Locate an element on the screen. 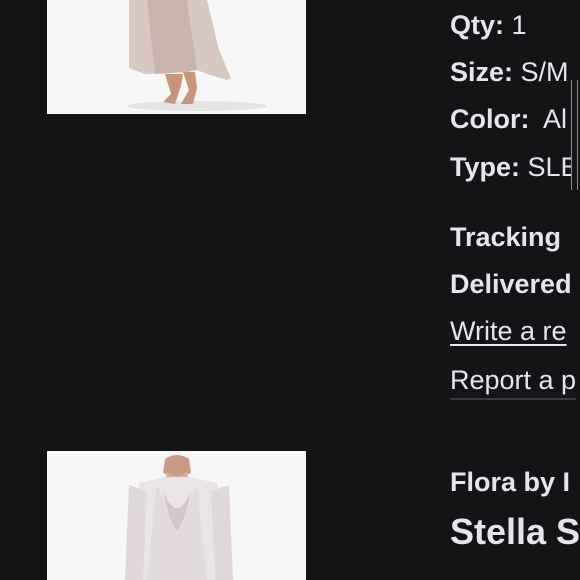 This screenshot has width=580, height=580. product-title: Stella S is located at coordinates (515, 531).